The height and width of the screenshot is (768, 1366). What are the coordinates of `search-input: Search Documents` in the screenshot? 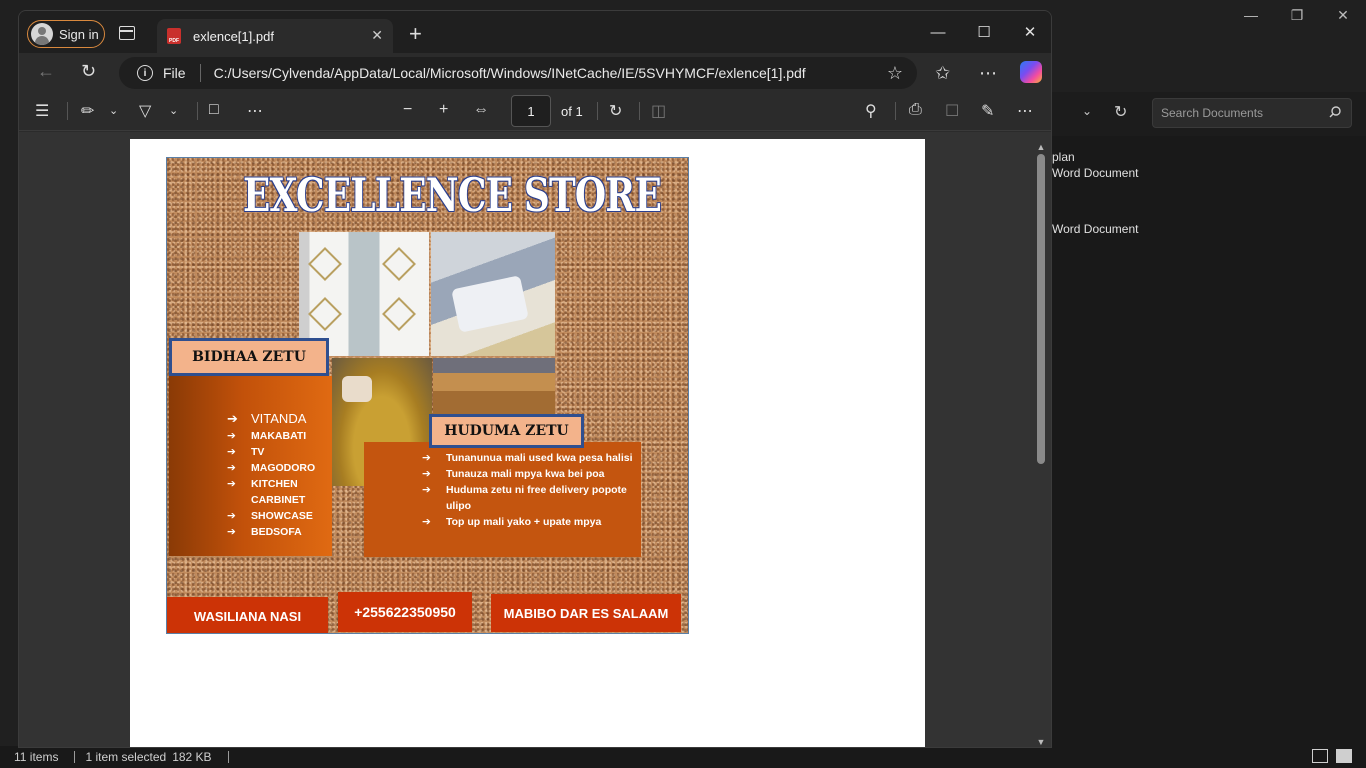 It's located at (1252, 113).